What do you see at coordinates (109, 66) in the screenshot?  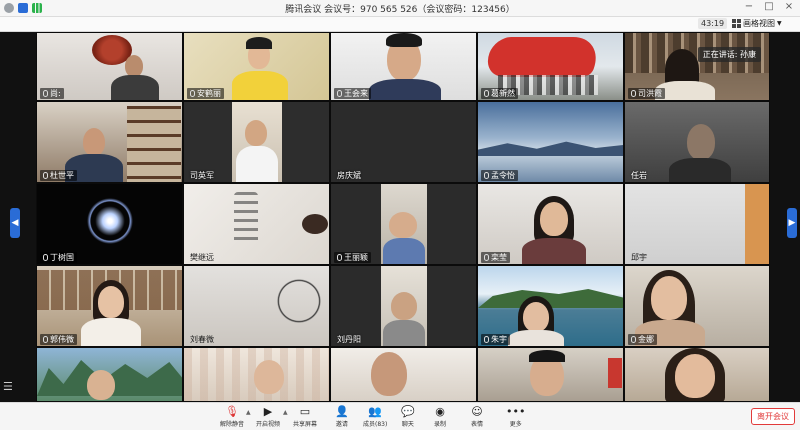 I see `video-tile: 尚:` at bounding box center [109, 66].